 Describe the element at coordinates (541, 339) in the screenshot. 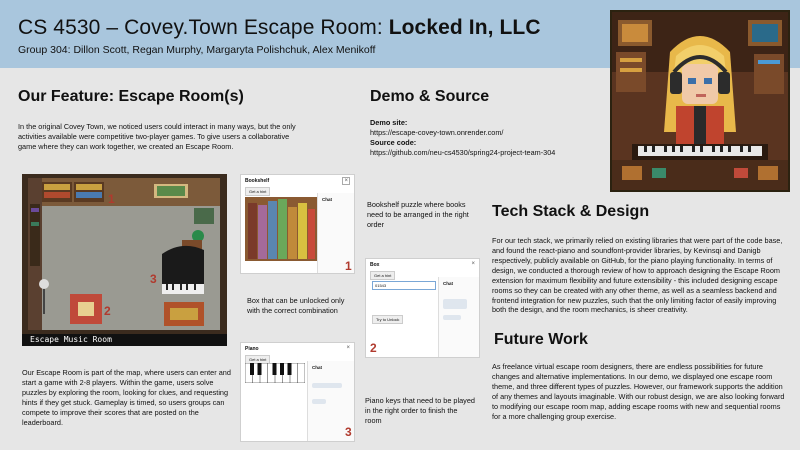

I see `future-heading: Future Work` at that location.